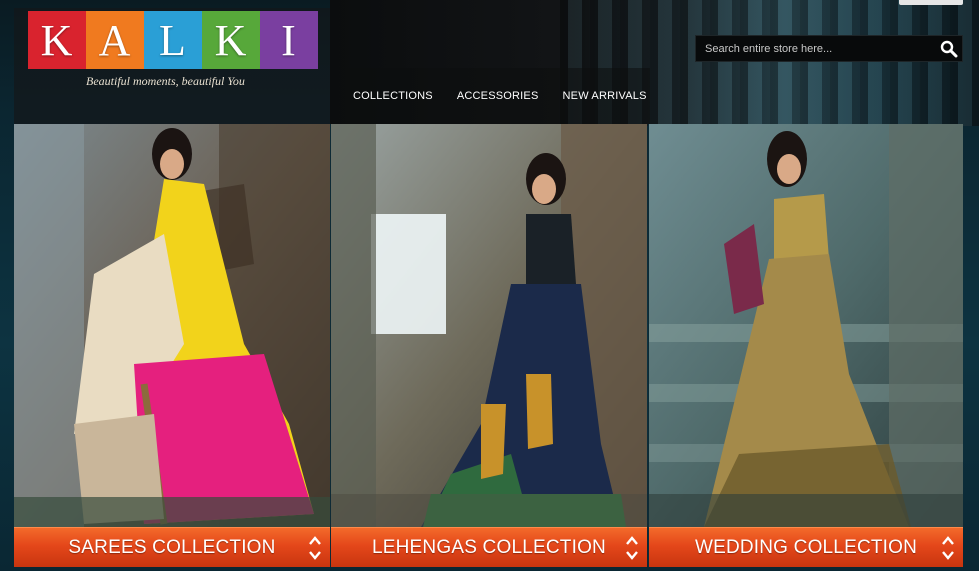  What do you see at coordinates (289, 40) in the screenshot?
I see `logo-letter: I` at bounding box center [289, 40].